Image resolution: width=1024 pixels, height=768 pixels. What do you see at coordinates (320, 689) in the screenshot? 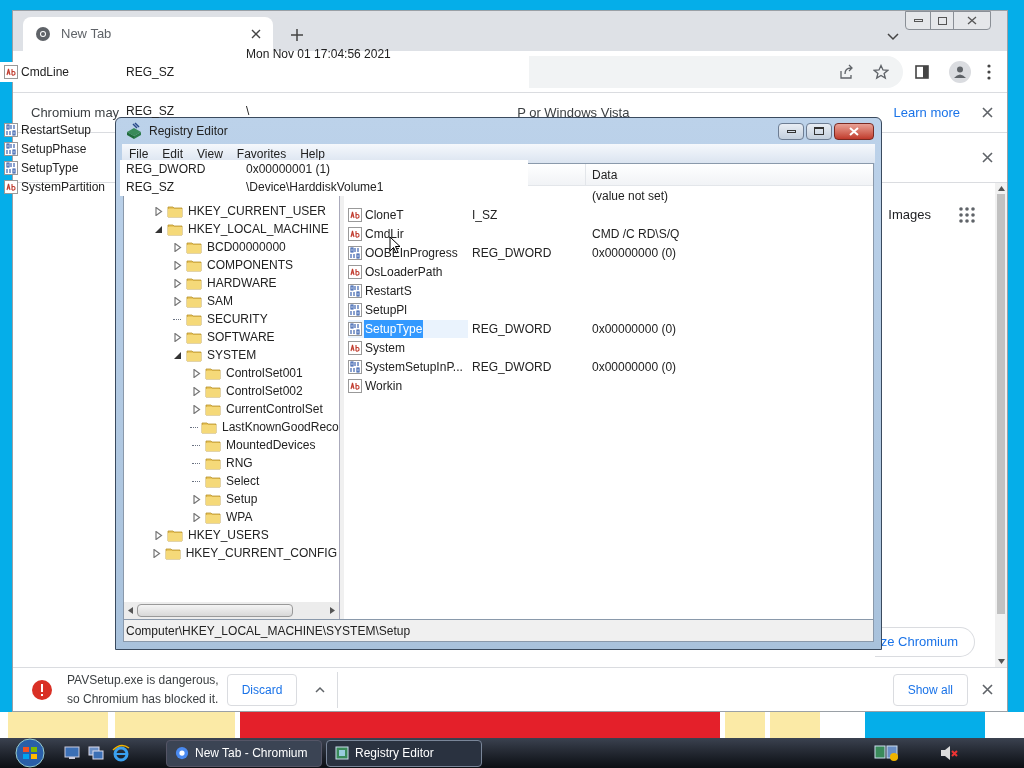
I see `chevron-up-icon` at bounding box center [320, 689].